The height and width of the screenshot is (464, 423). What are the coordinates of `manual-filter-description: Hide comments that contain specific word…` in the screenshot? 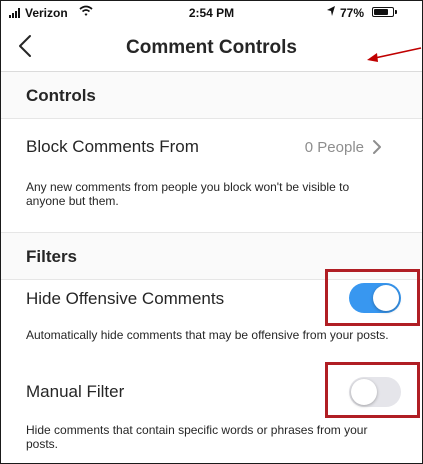 It's located at (197, 437).